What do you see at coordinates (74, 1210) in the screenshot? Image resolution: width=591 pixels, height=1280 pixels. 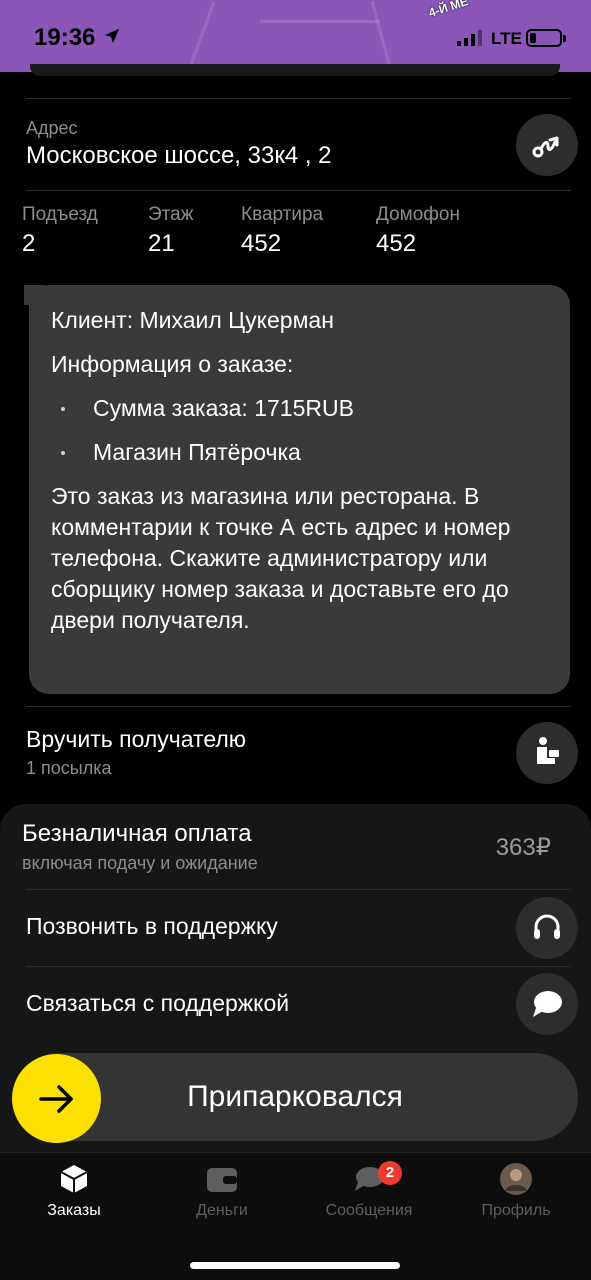 I see `tab-label: Заказы` at bounding box center [74, 1210].